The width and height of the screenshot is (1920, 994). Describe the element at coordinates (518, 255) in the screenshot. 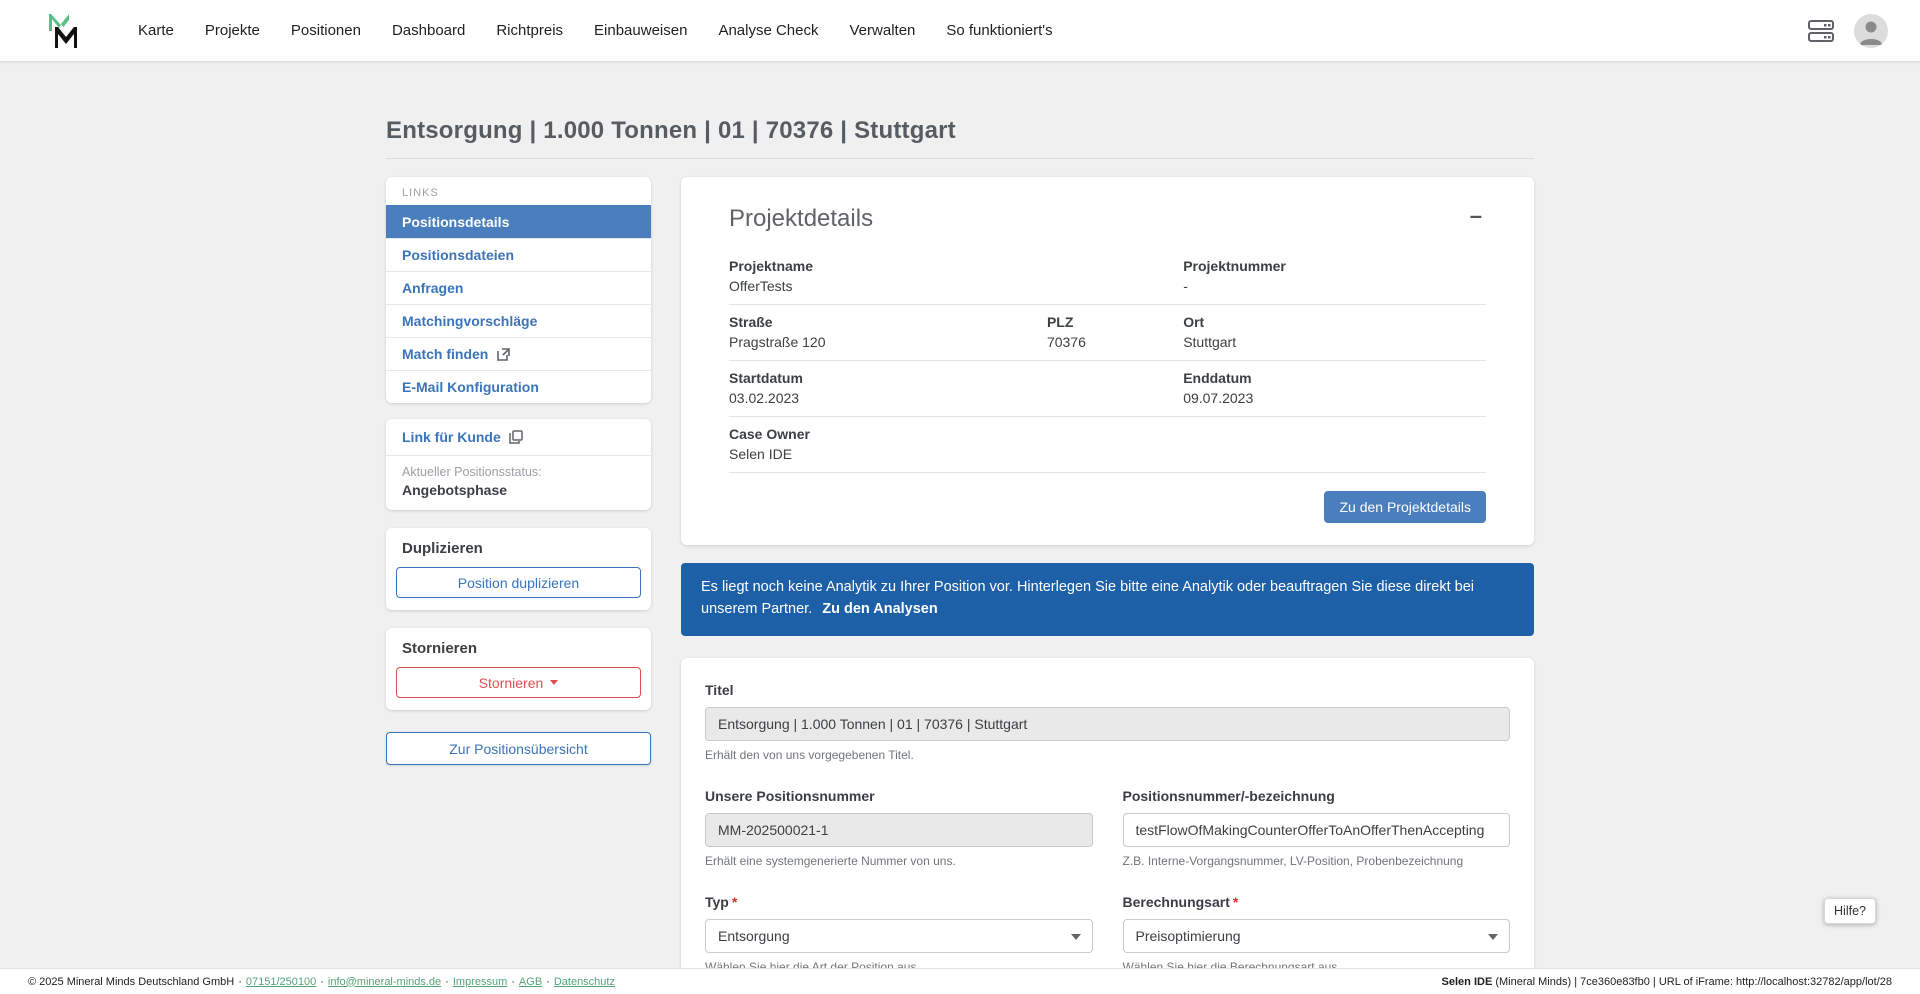

I see `sidebar-item-positionsdateien: Positionsdateien` at that location.